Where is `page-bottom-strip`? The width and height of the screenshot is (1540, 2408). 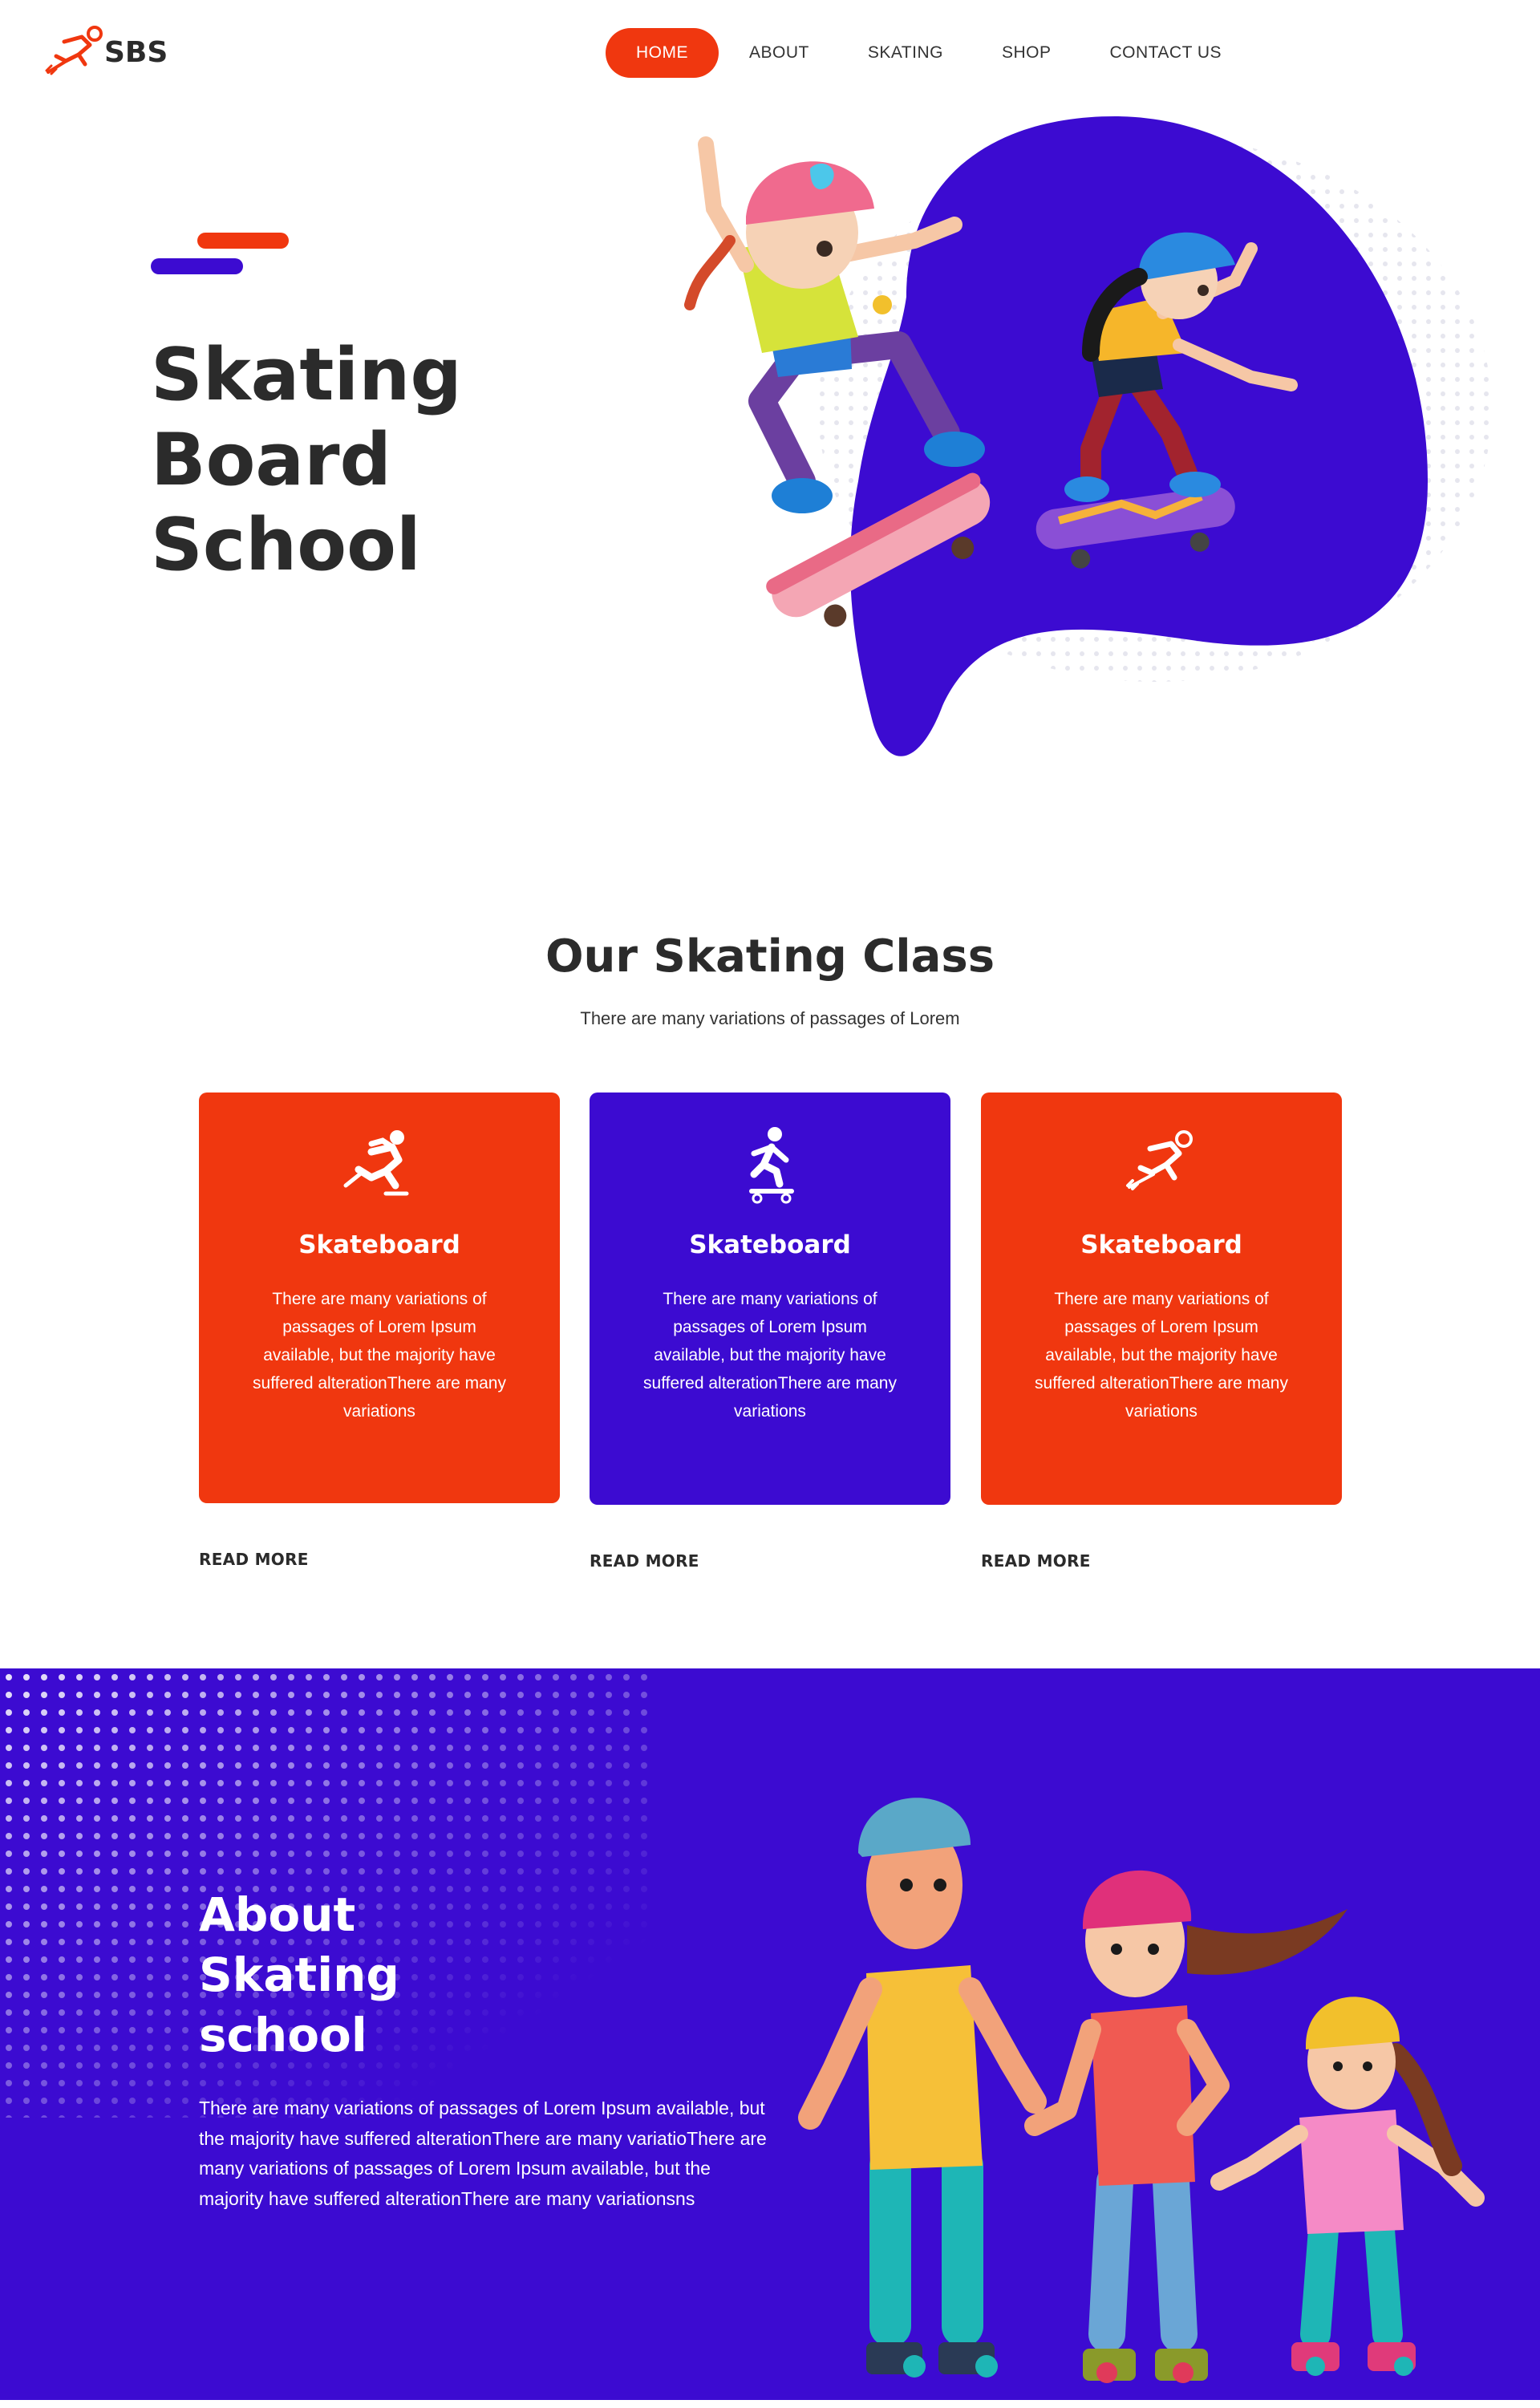 page-bottom-strip is located at coordinates (770, 2404).